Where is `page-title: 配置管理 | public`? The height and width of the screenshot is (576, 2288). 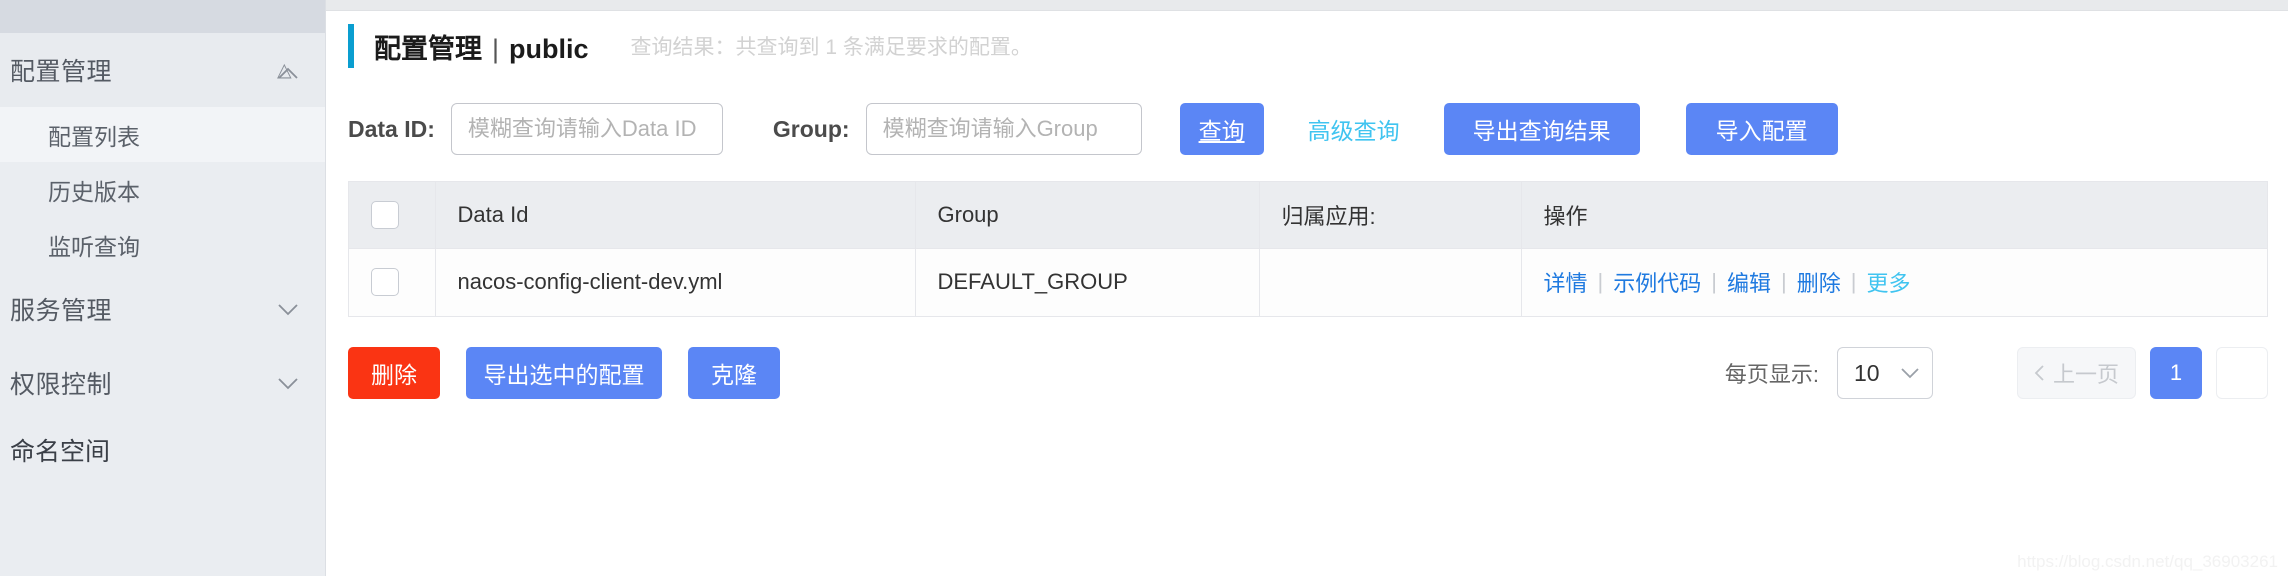 page-title: 配置管理 | public is located at coordinates (481, 46).